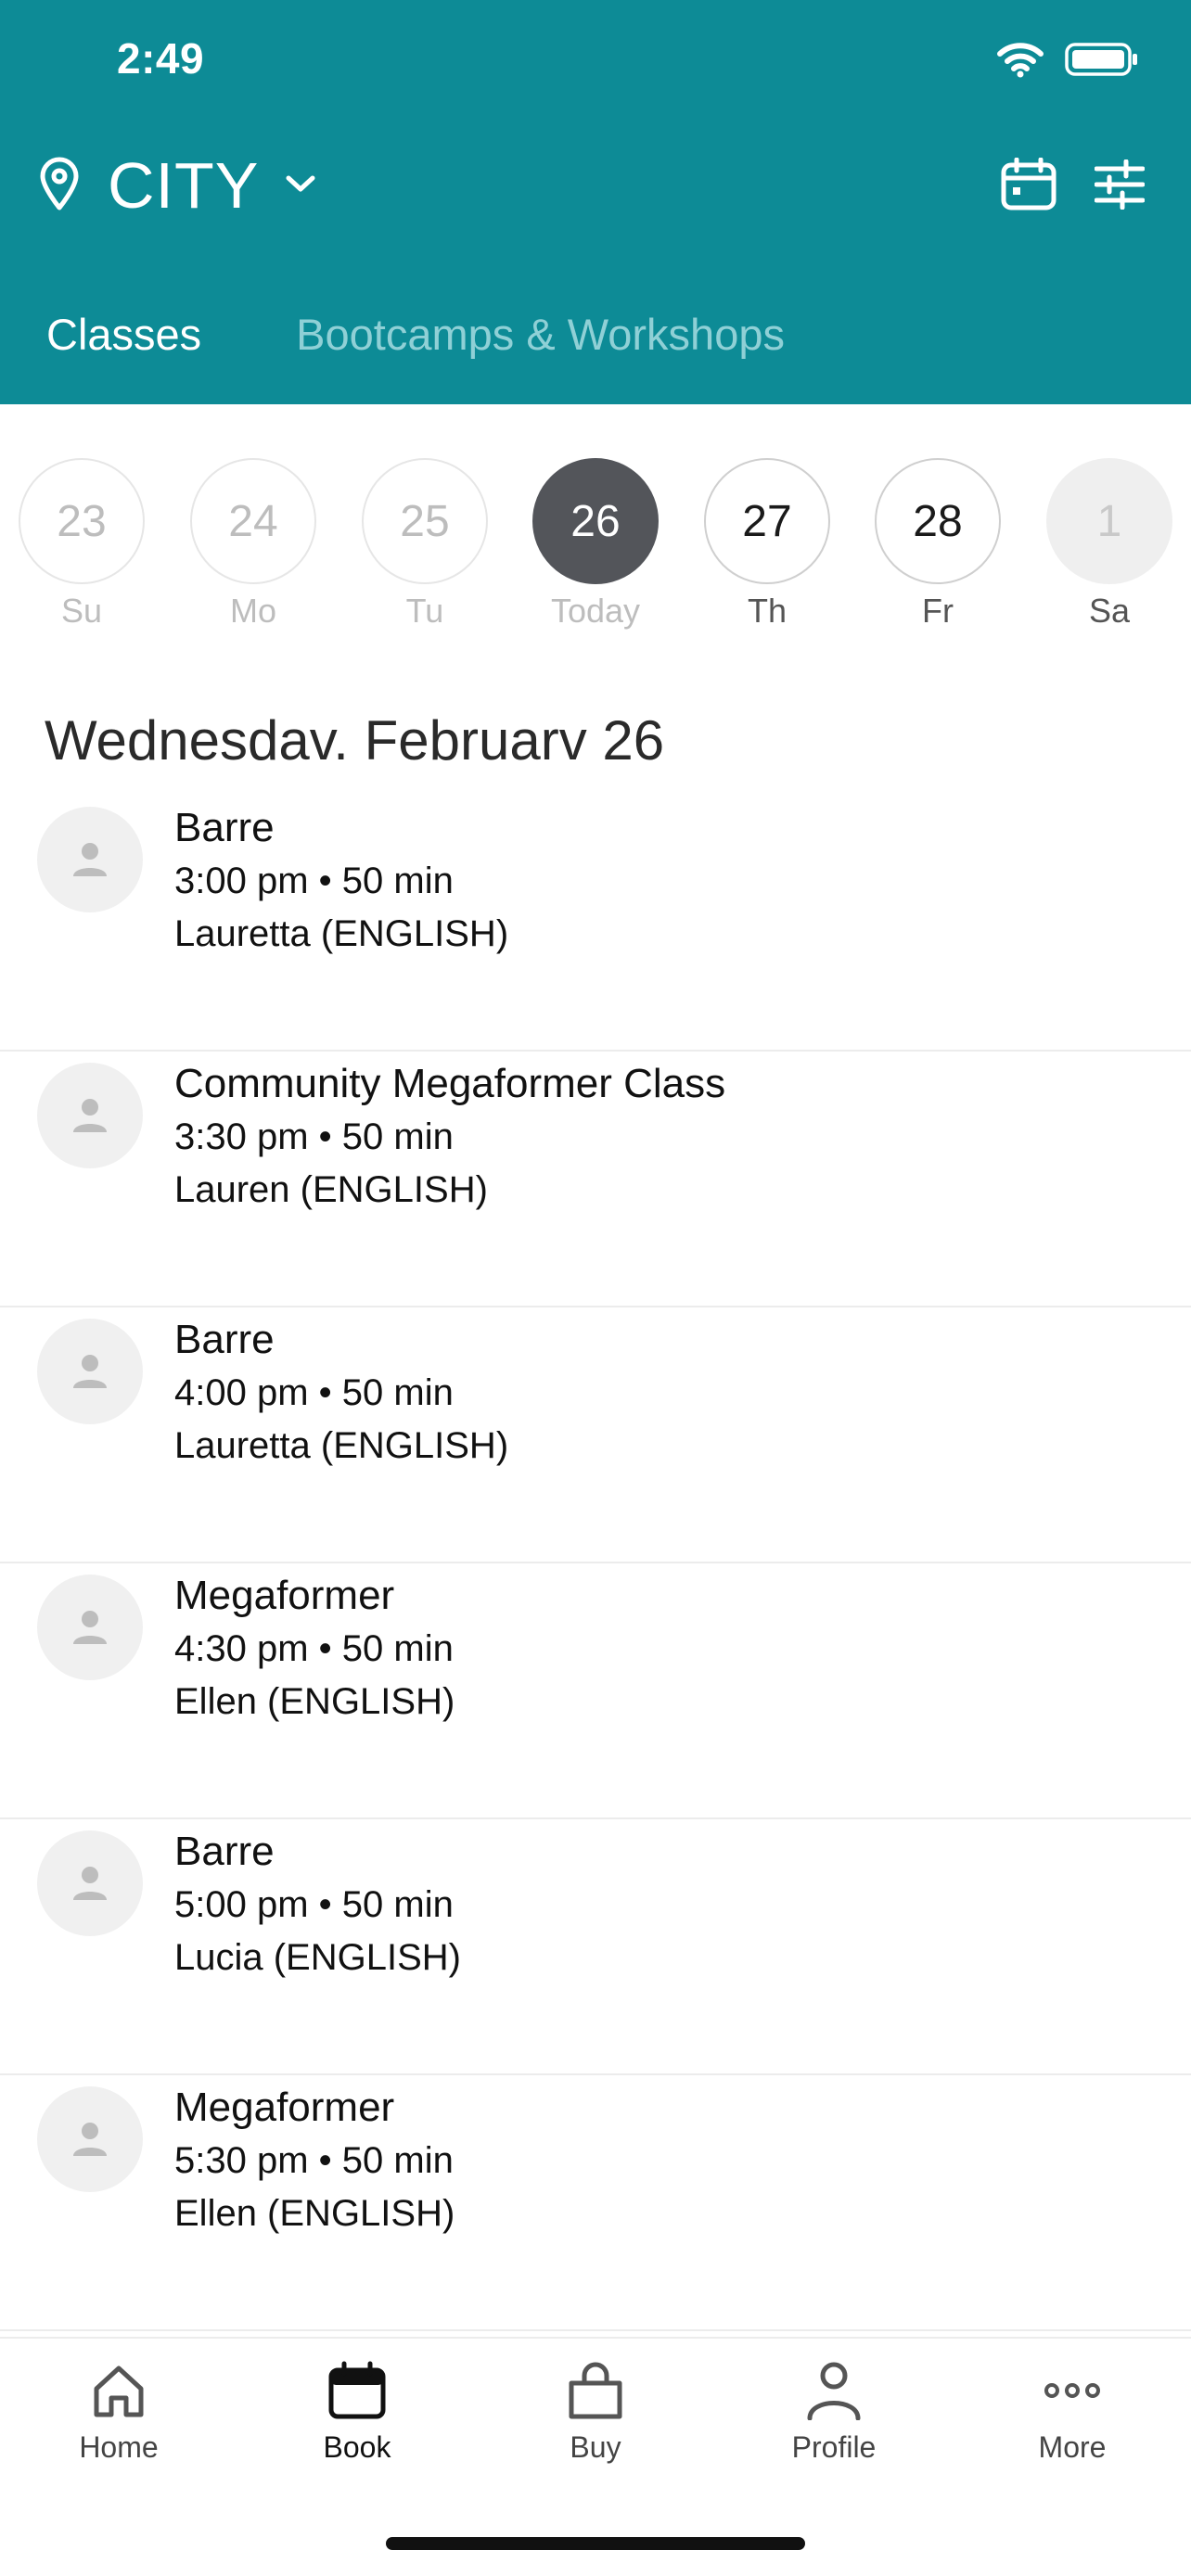  What do you see at coordinates (119, 2392) in the screenshot?
I see `home-icon` at bounding box center [119, 2392].